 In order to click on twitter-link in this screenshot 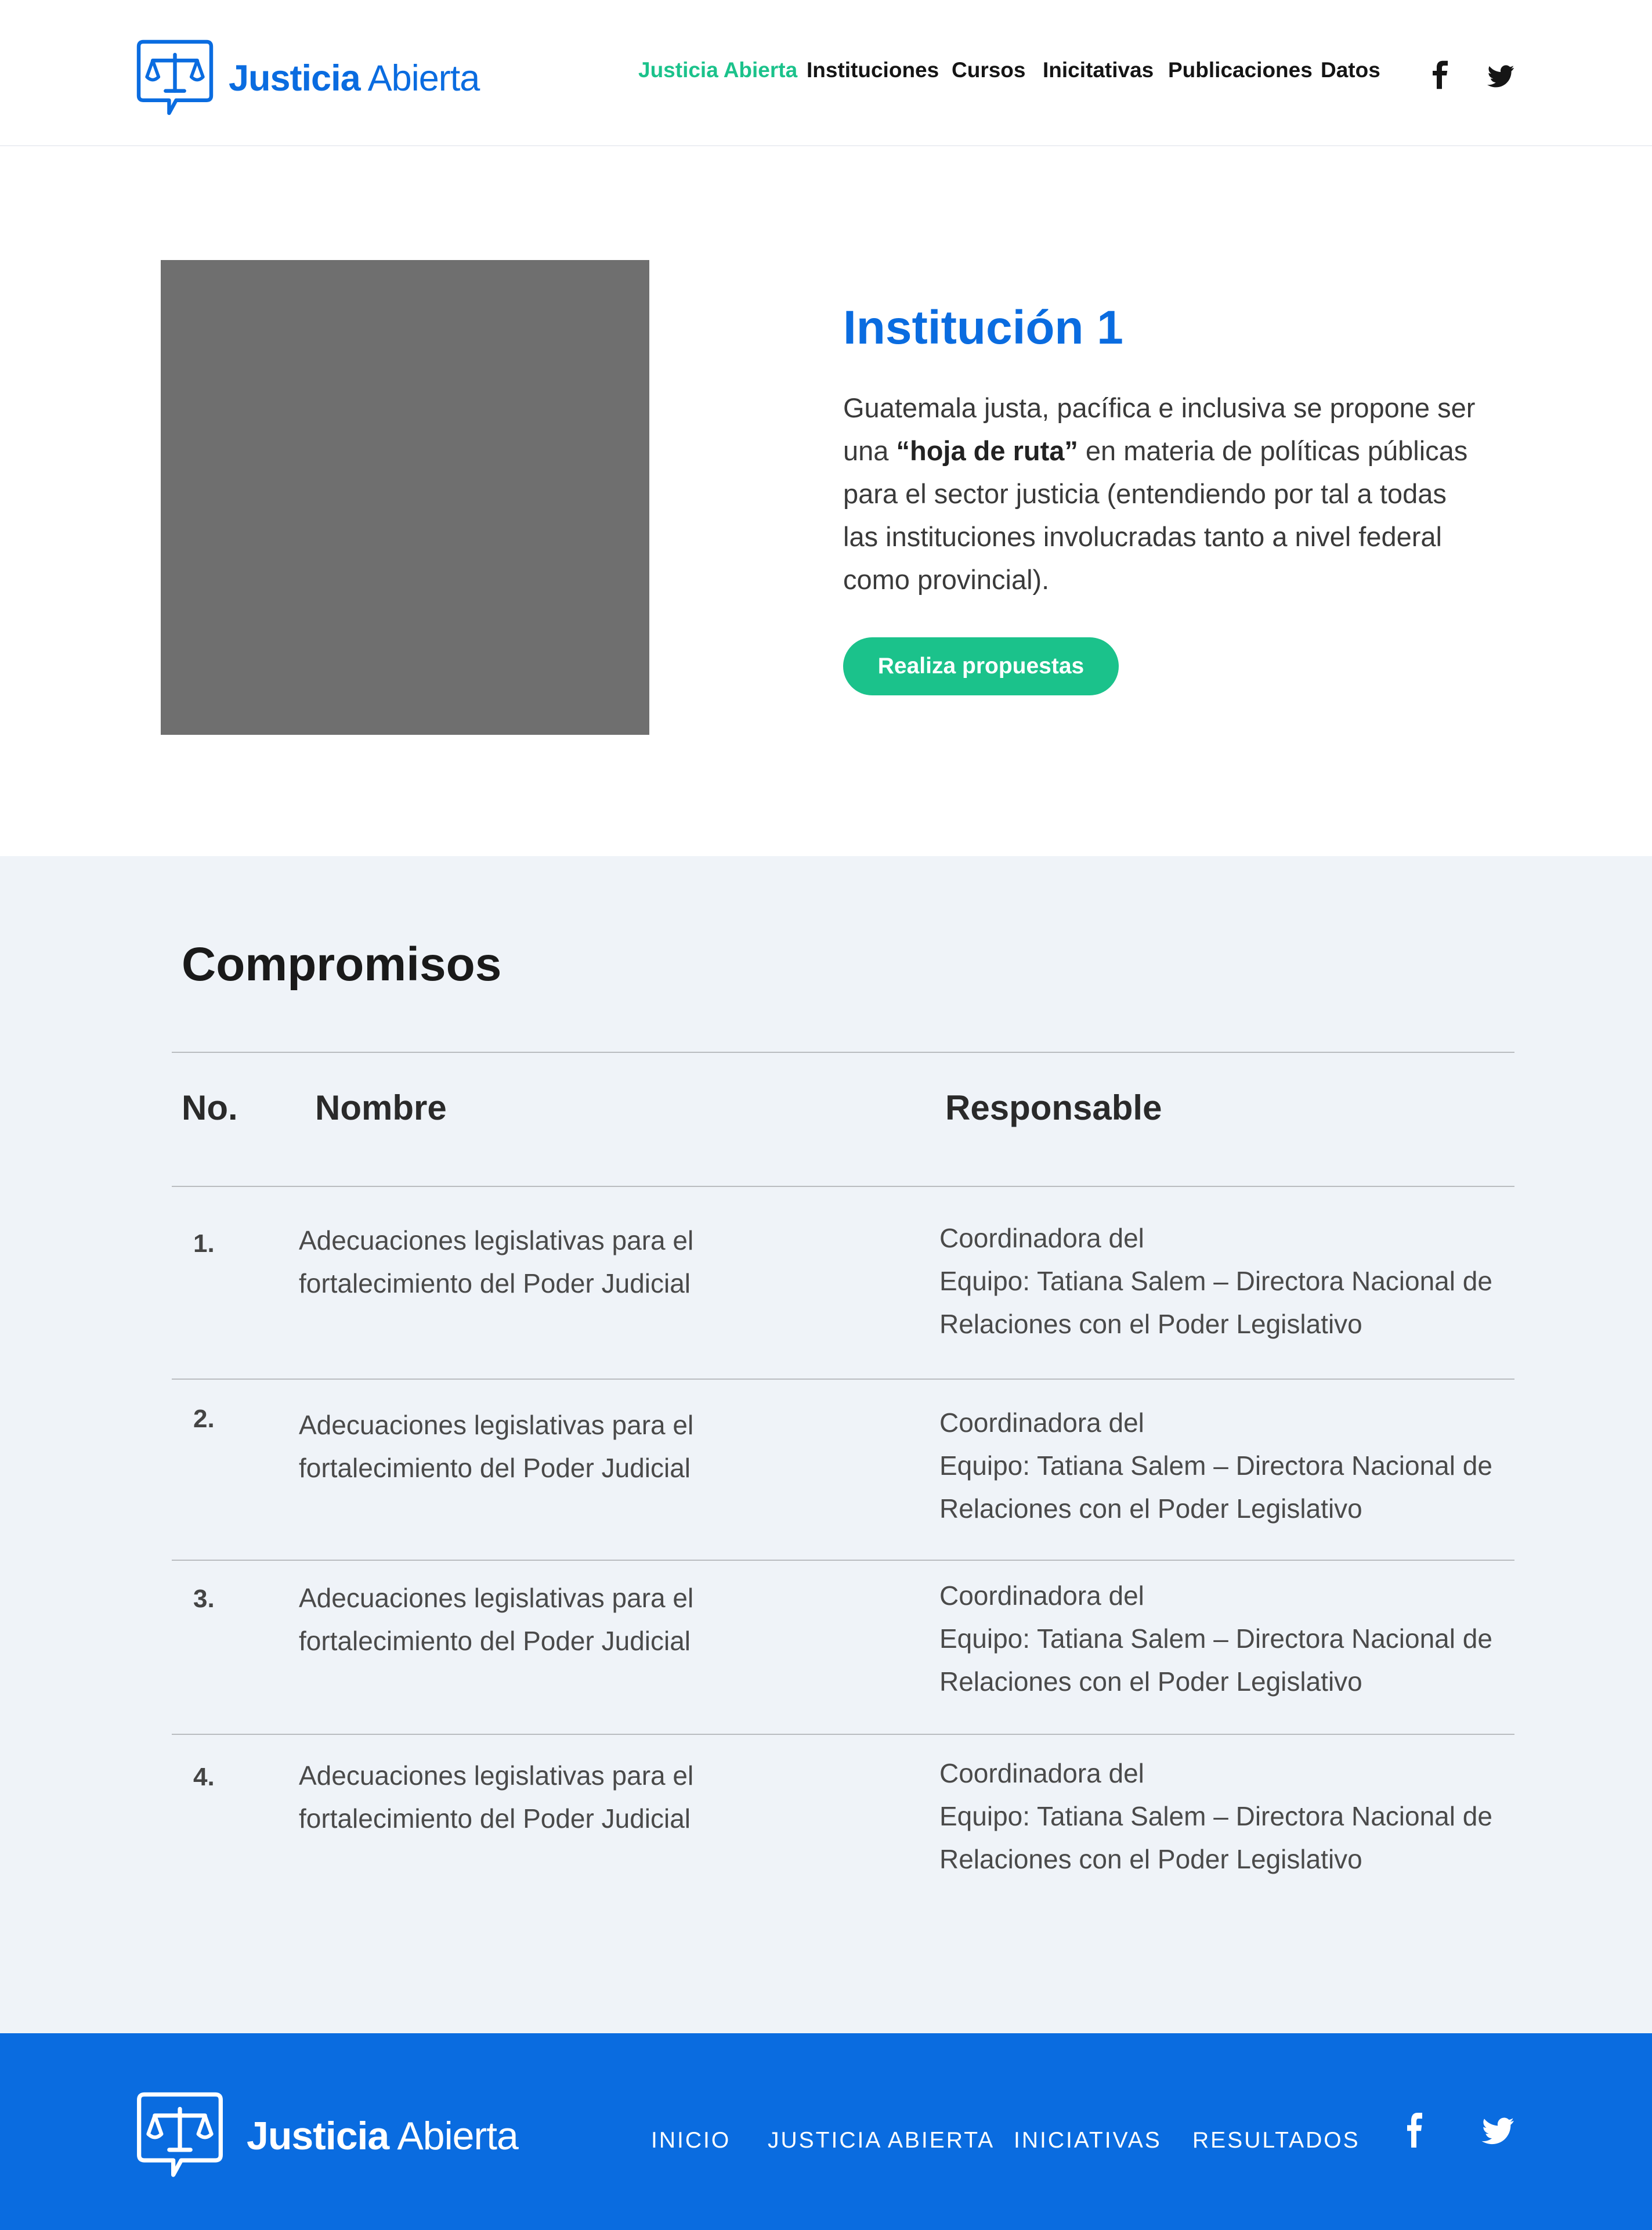, I will do `click(1500, 76)`.